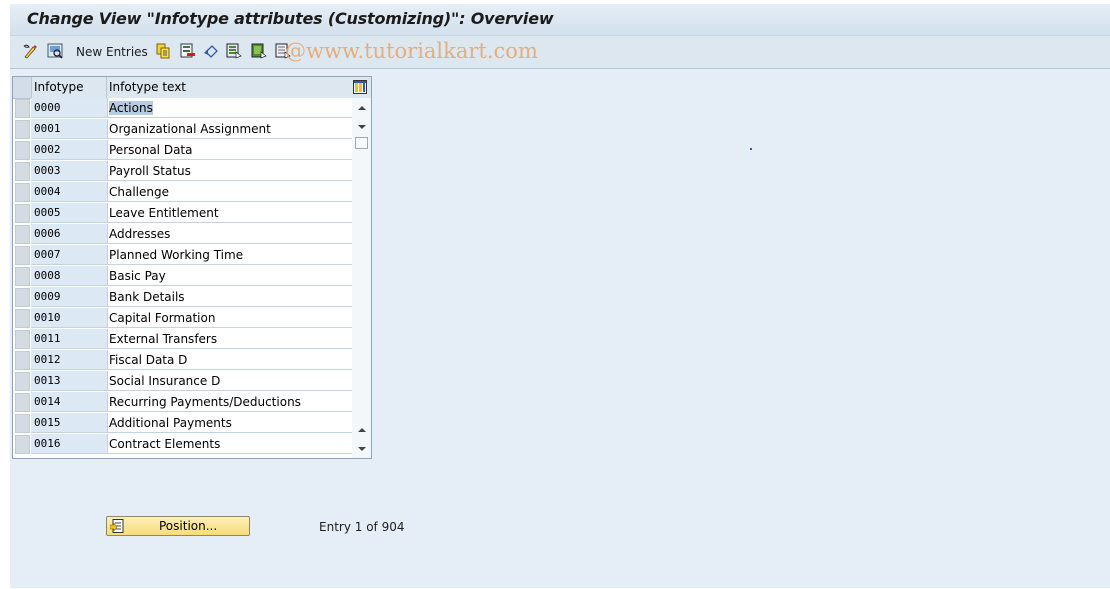 This screenshot has height=589, width=1110. I want to click on cell-infotype: 0016, so click(69, 444).